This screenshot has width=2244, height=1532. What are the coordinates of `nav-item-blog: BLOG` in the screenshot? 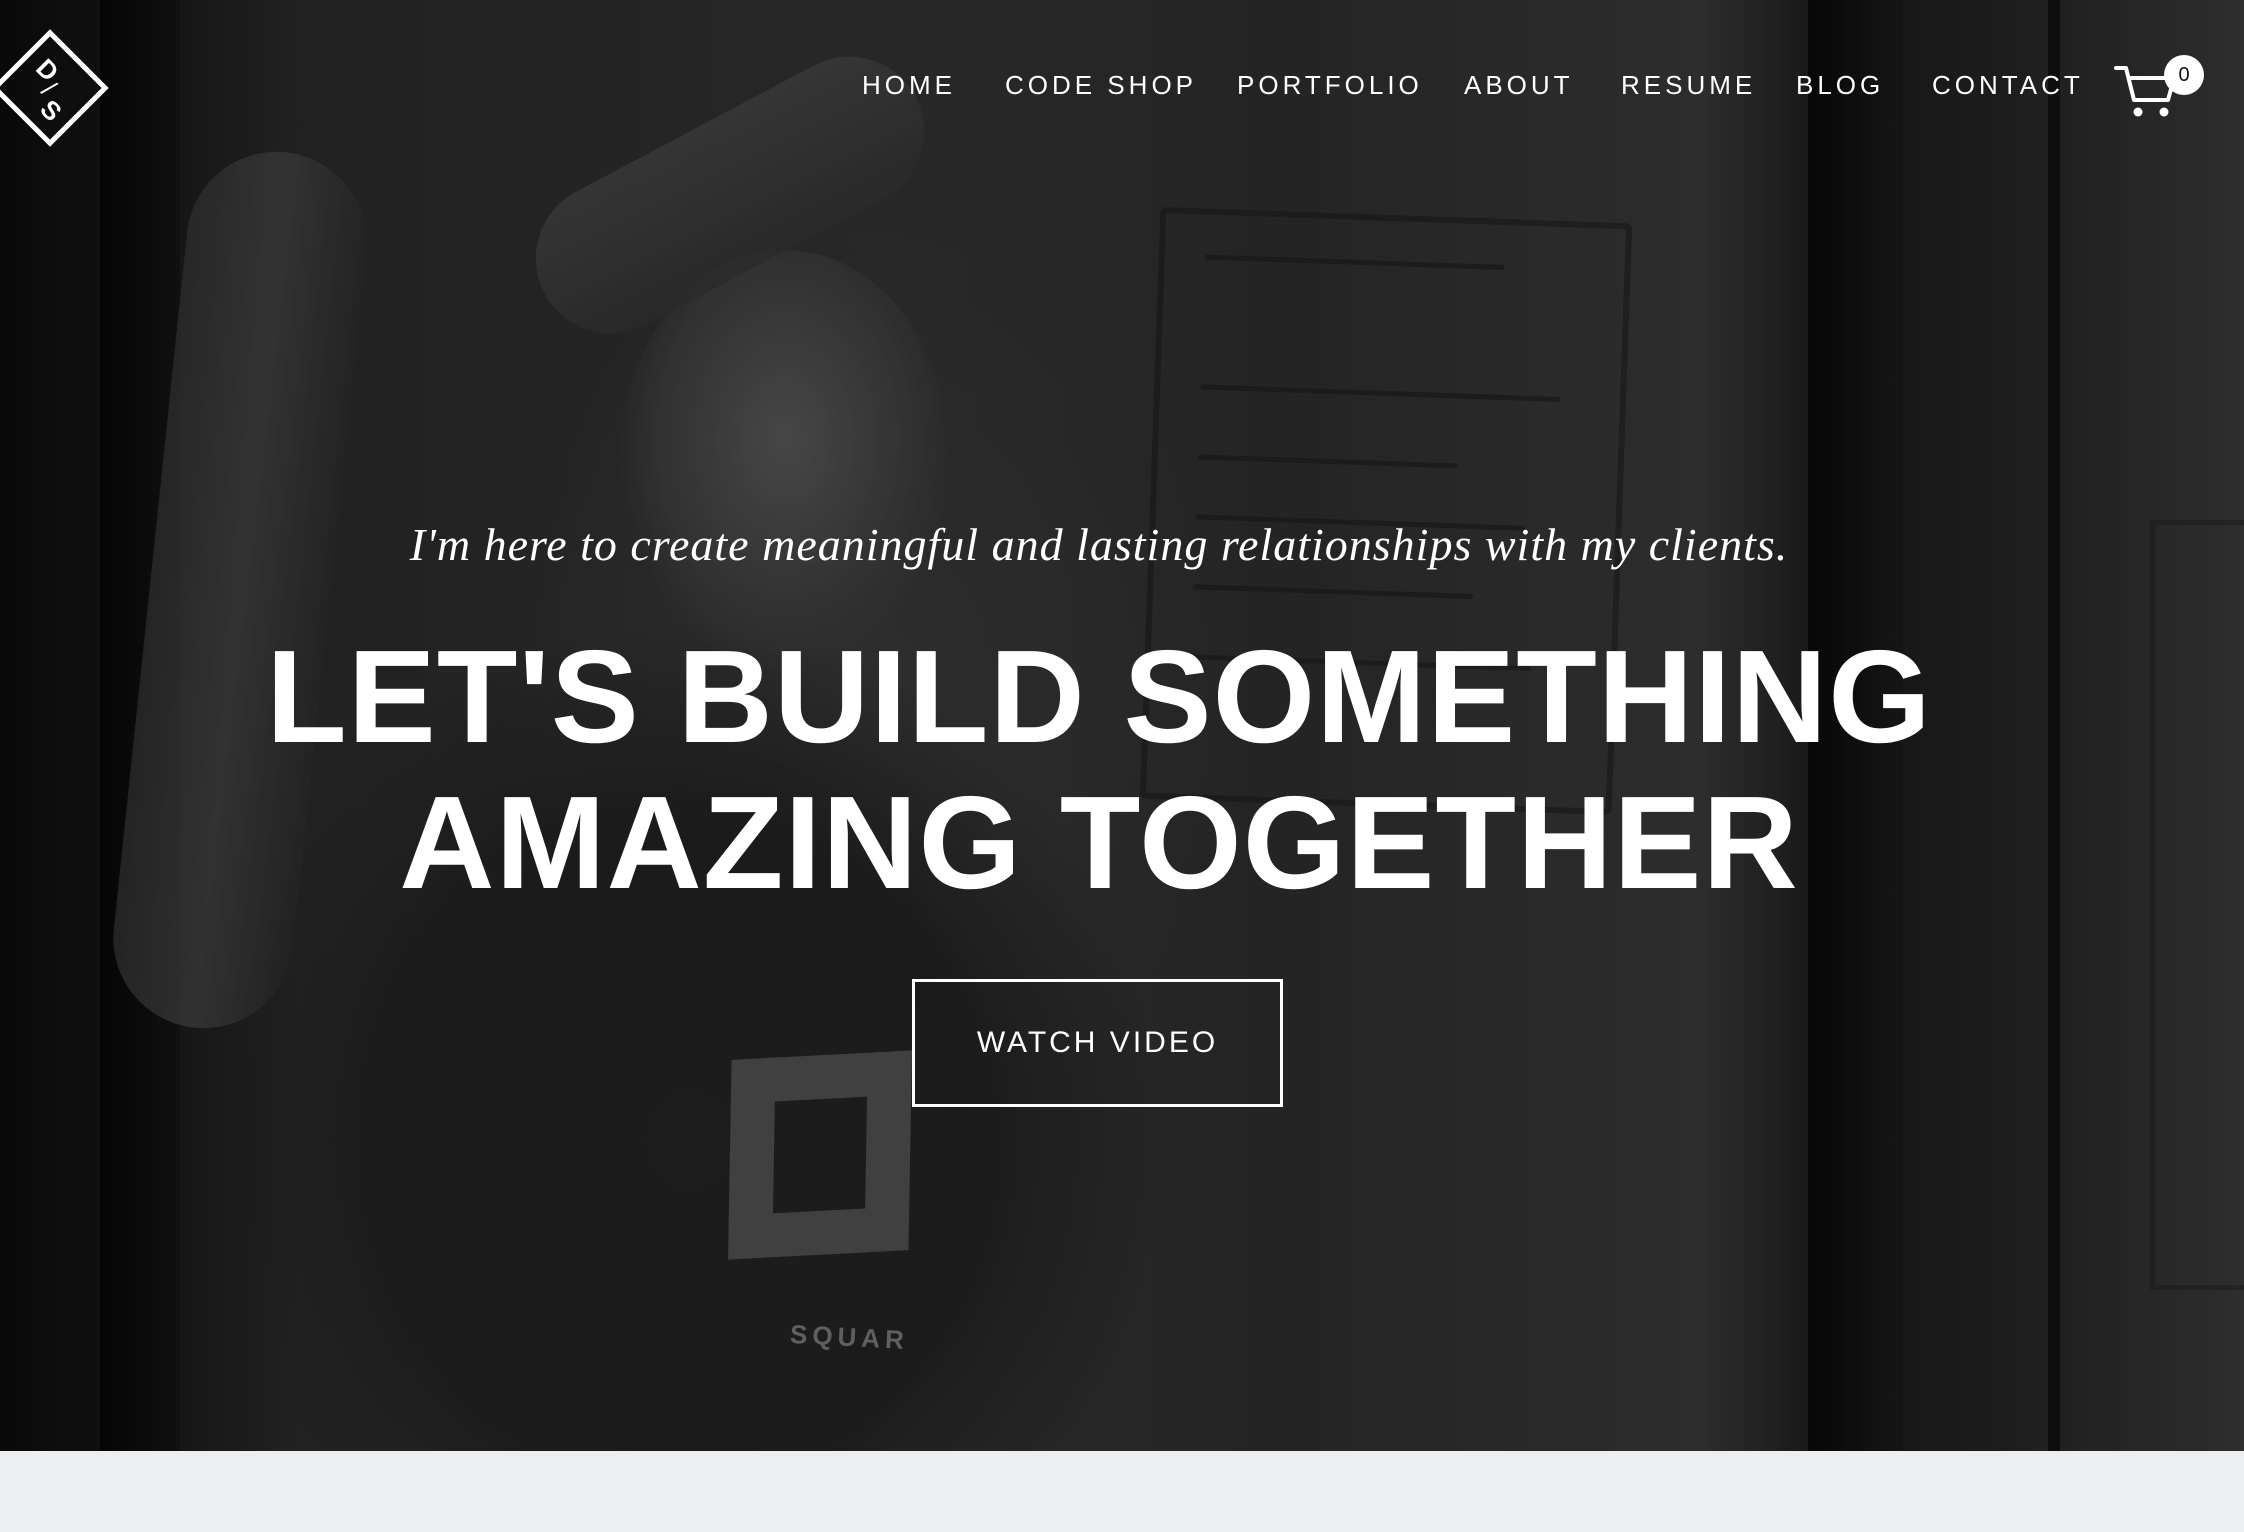 It's located at (1840, 85).